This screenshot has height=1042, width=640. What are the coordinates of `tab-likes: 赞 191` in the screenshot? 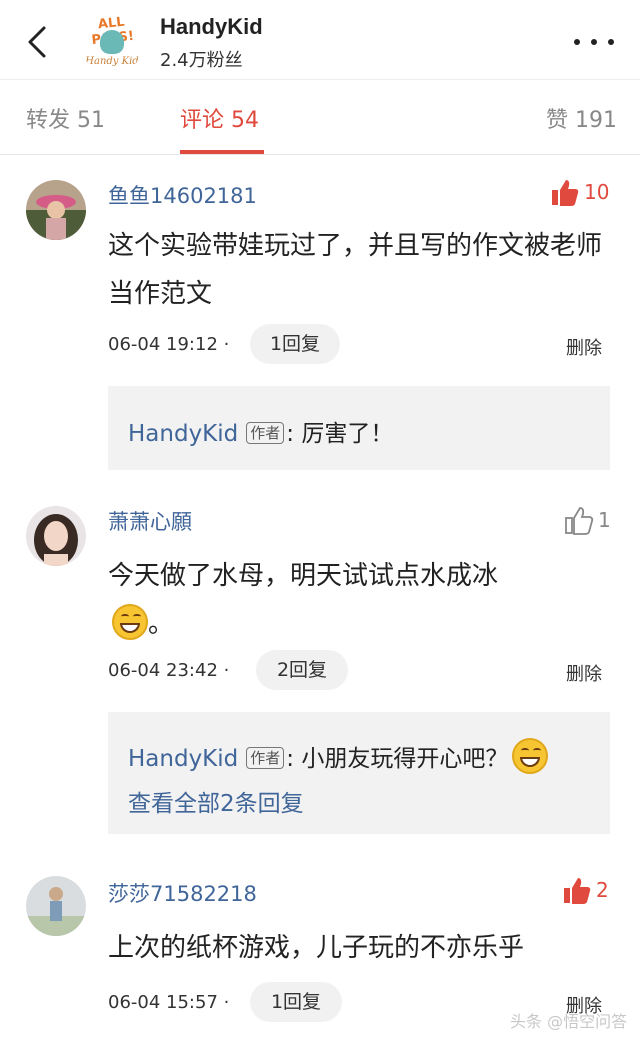 It's located at (581, 118).